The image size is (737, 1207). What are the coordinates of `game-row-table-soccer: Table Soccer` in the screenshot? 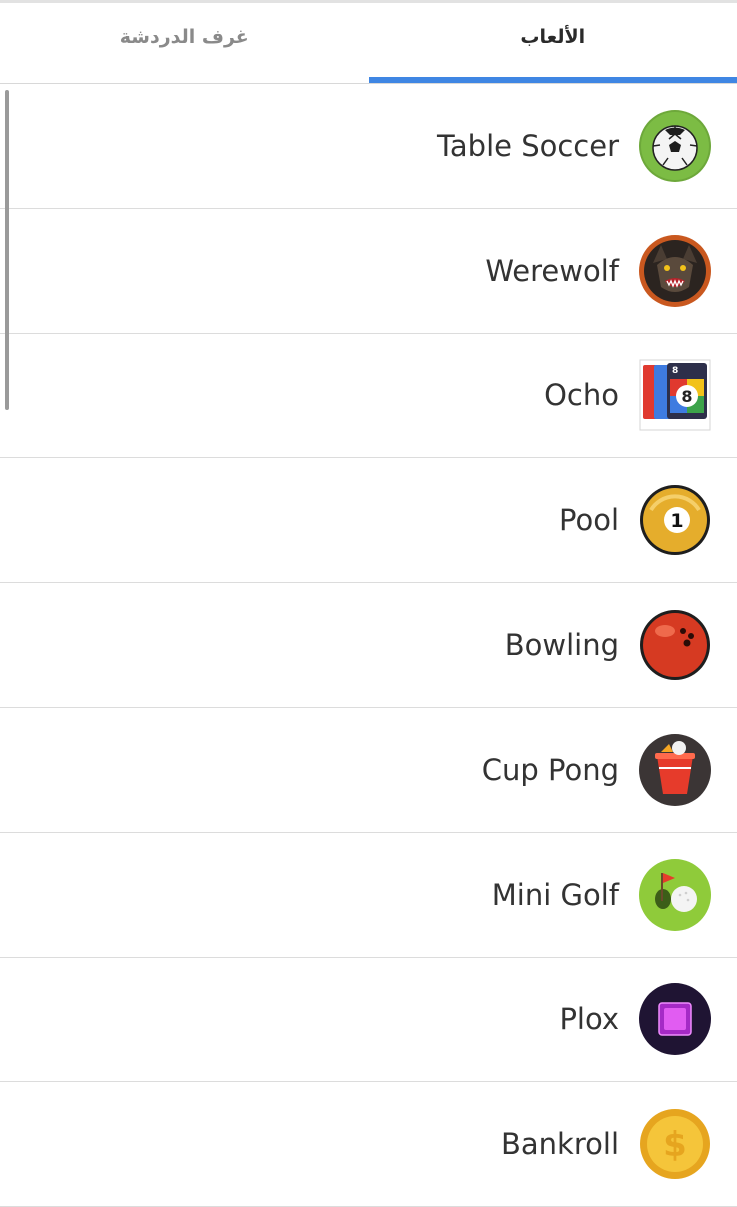 It's located at (368, 146).